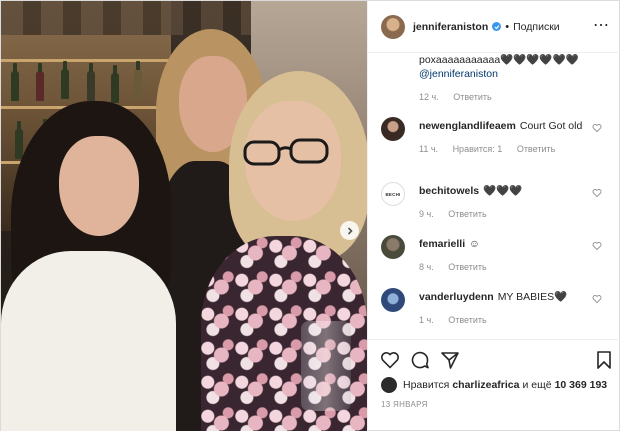  Describe the element at coordinates (426, 320) in the screenshot. I see `comment-time: 1 ч.` at that location.